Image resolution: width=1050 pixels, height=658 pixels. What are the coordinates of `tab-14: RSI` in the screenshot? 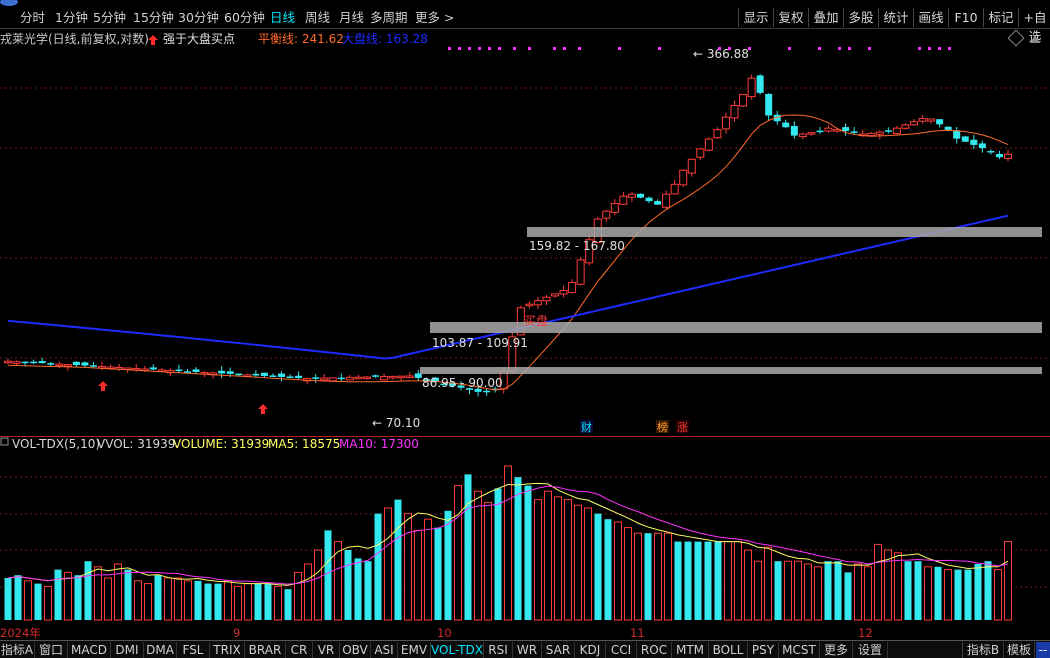 It's located at (498, 650).